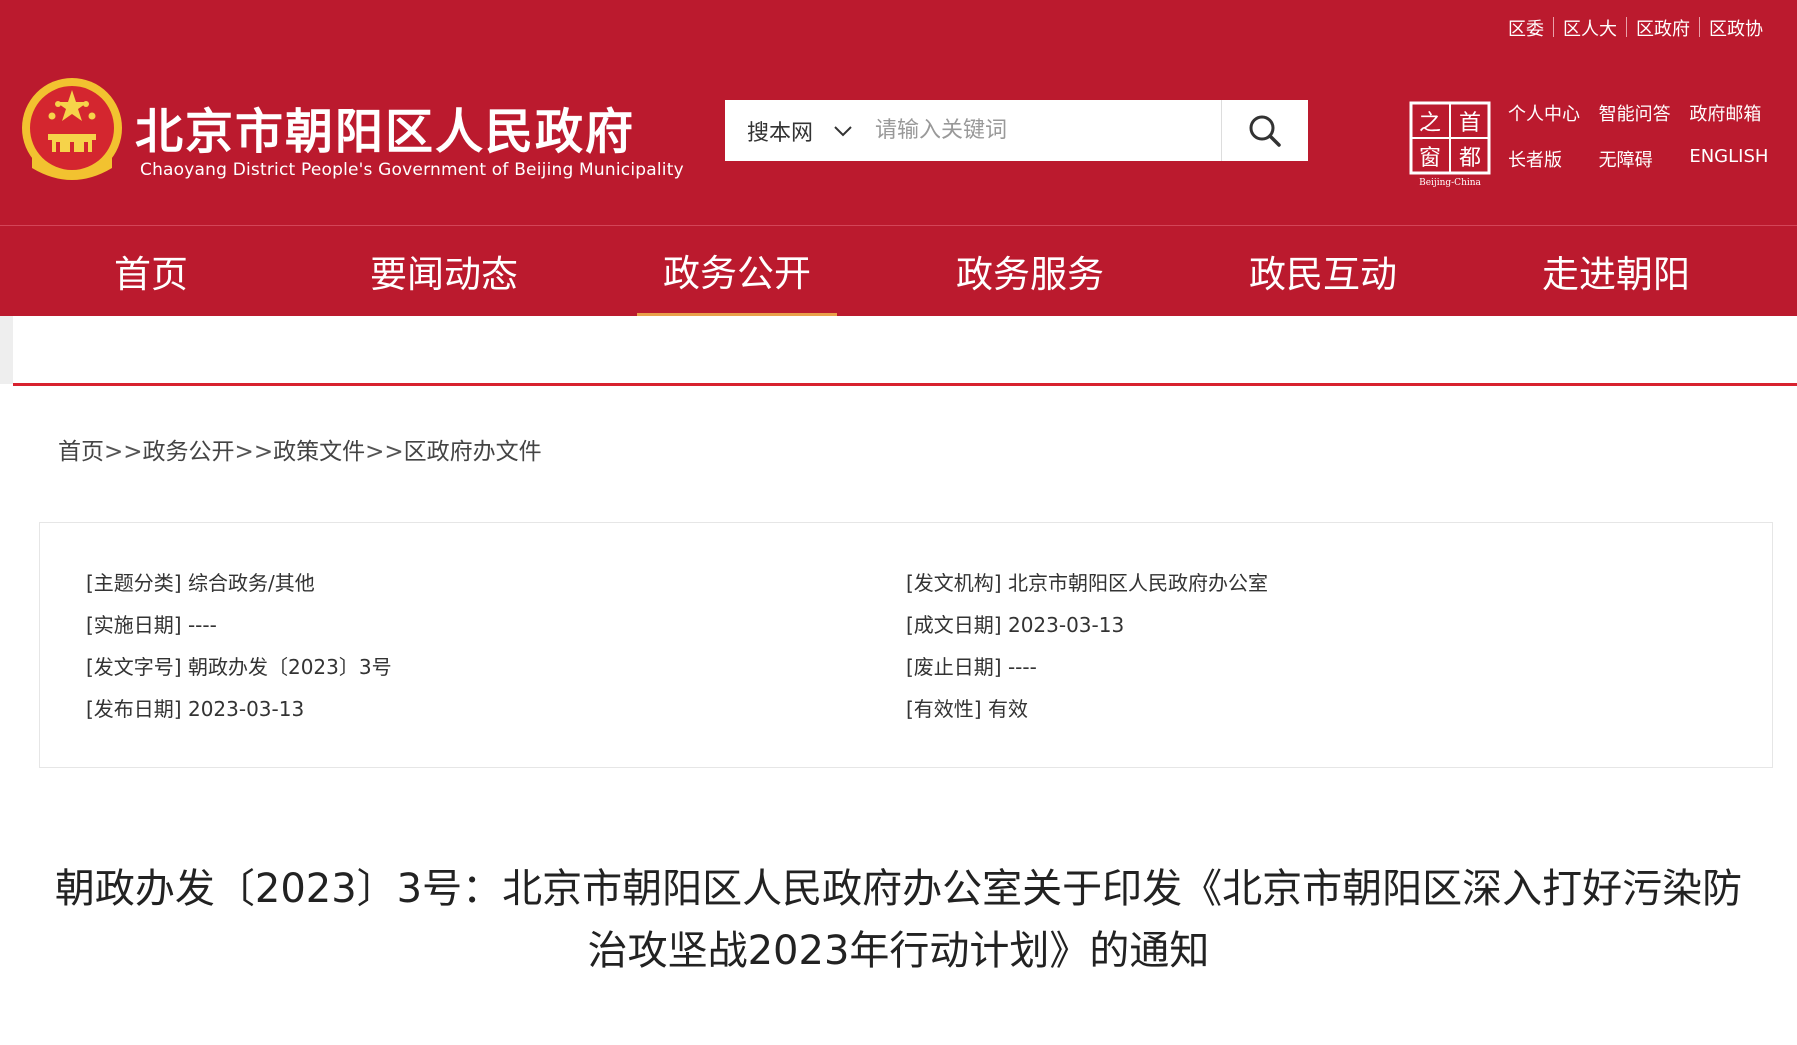 The height and width of the screenshot is (1045, 1797). What do you see at coordinates (954, 625) in the screenshot?
I see `meta-label: [成文日期]` at bounding box center [954, 625].